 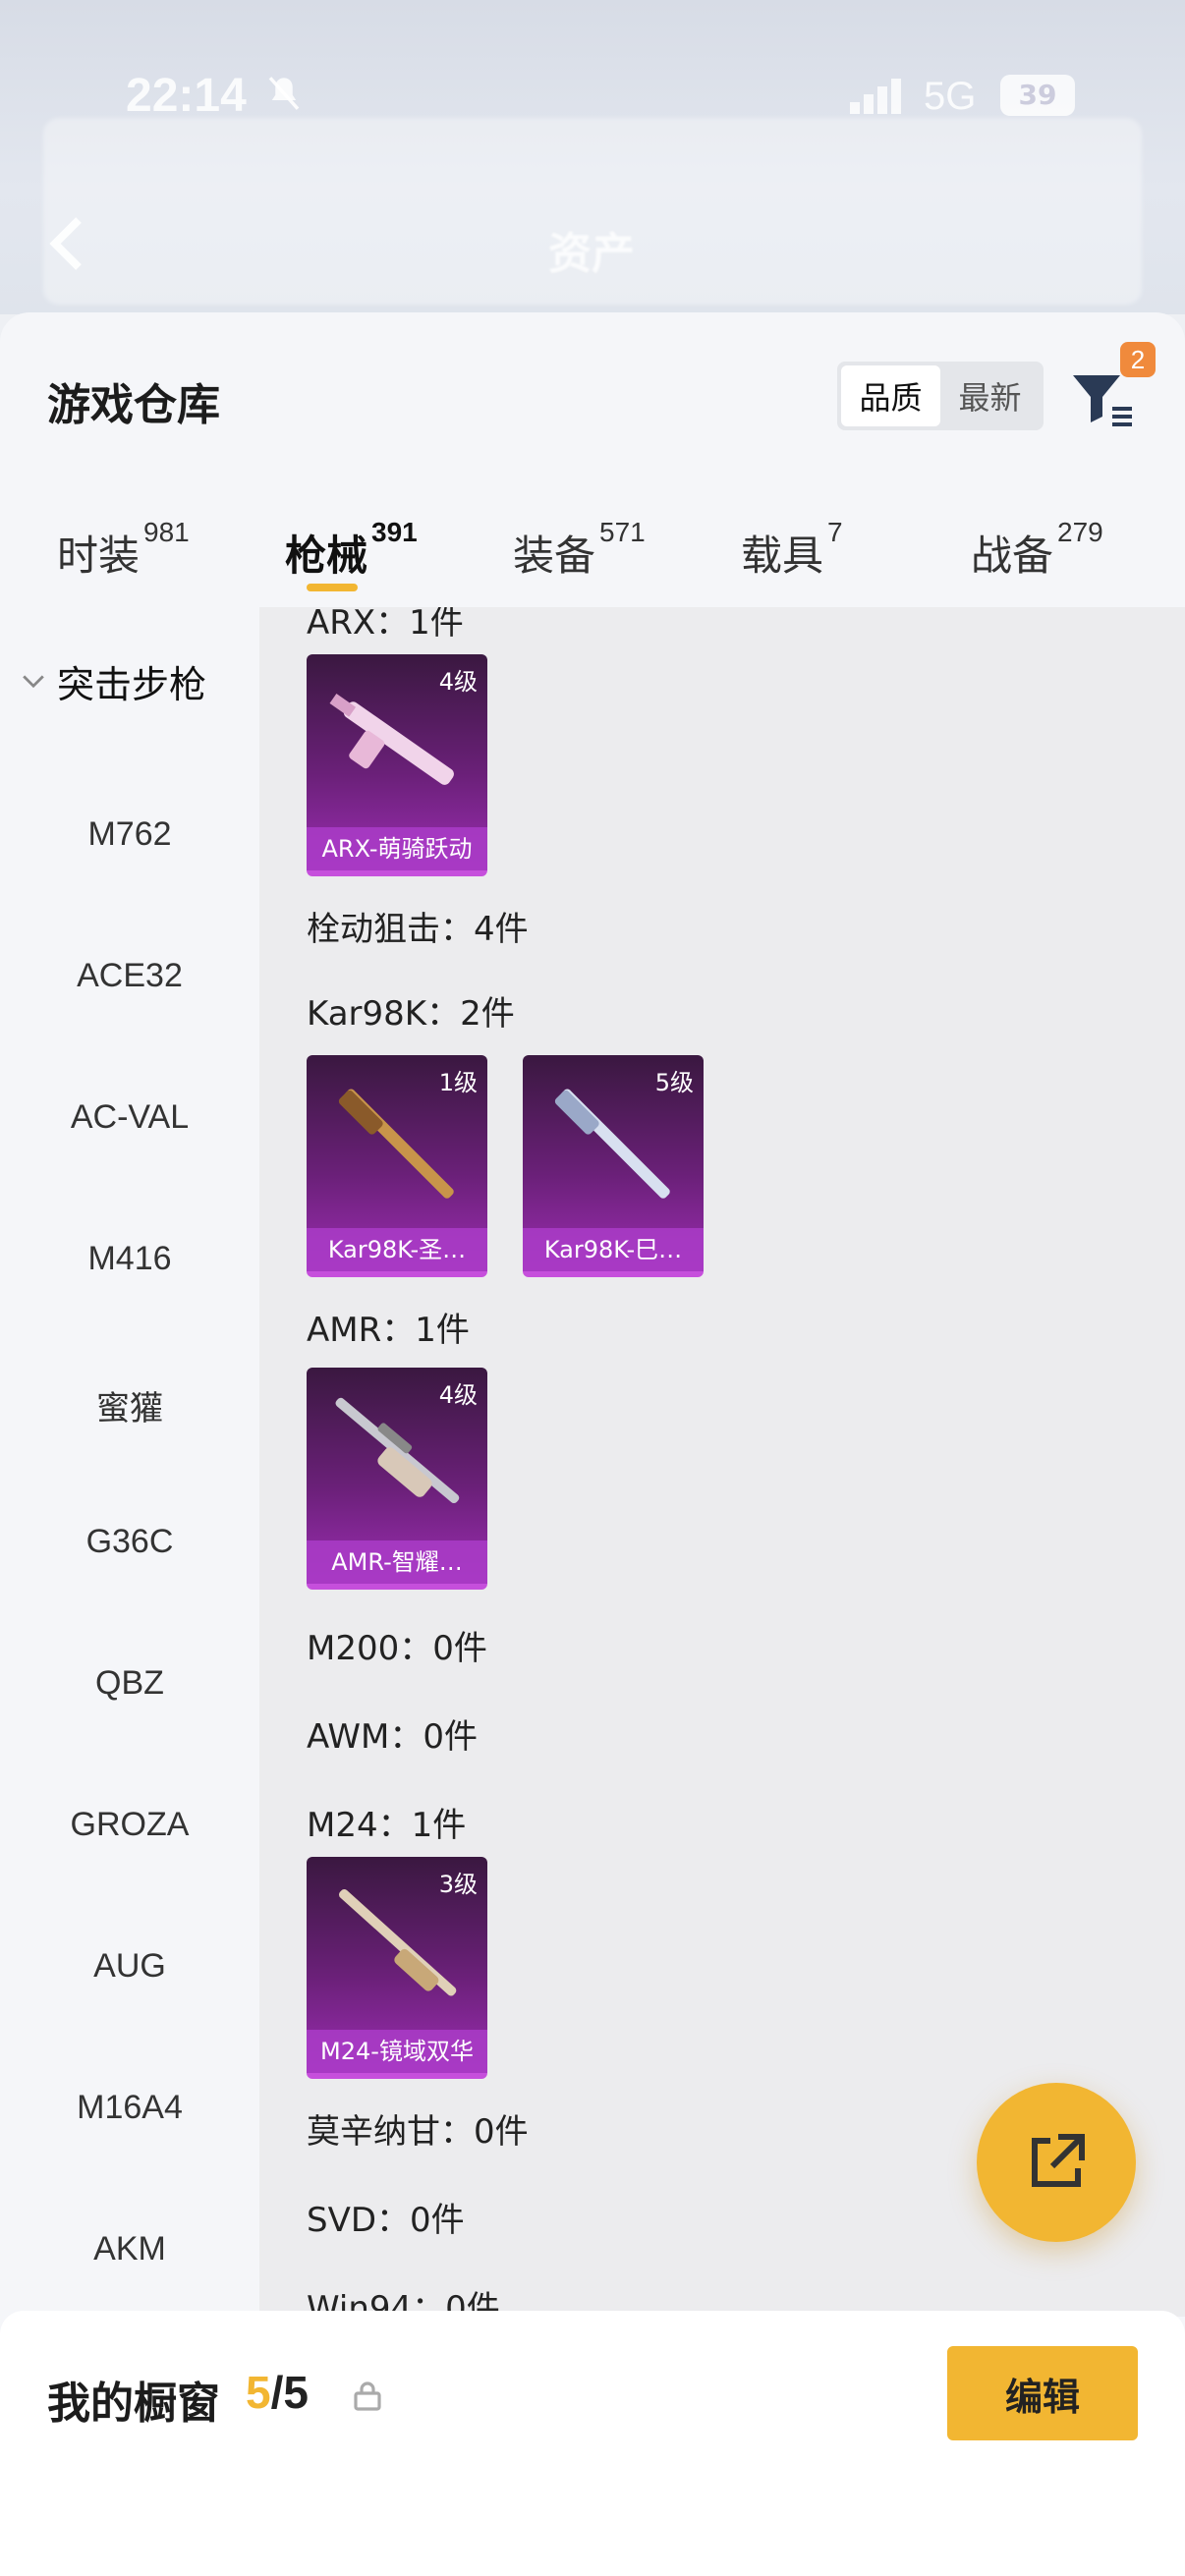 I want to click on showcase-total: /5, so click(x=289, y=2392).